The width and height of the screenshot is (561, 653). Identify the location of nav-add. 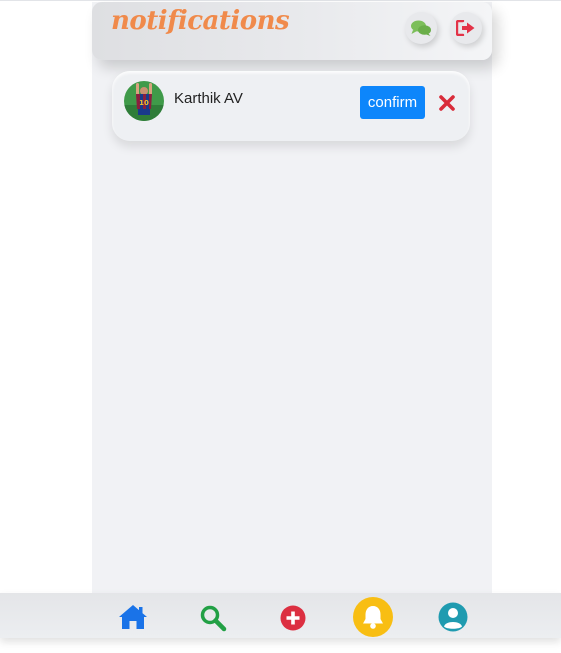
(293, 618).